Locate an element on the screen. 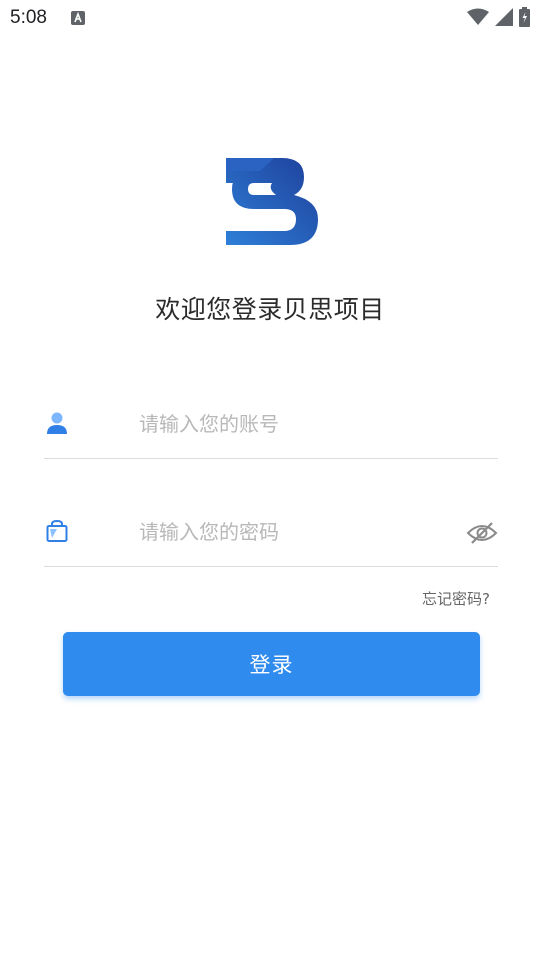 The image size is (540, 960). password-field-row is located at coordinates (271, 535).